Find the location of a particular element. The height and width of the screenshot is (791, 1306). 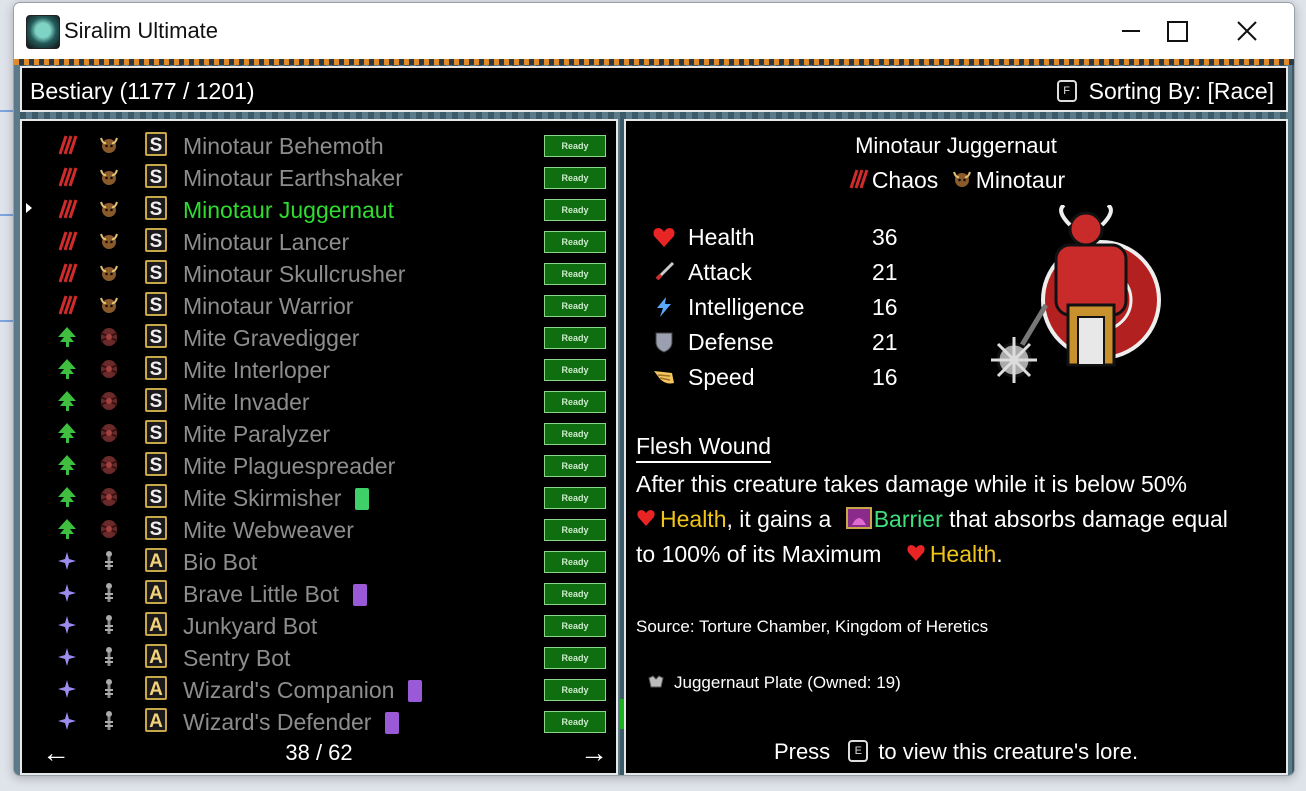

sort-control: F Sorting By: [Race] is located at coordinates (1165, 91).